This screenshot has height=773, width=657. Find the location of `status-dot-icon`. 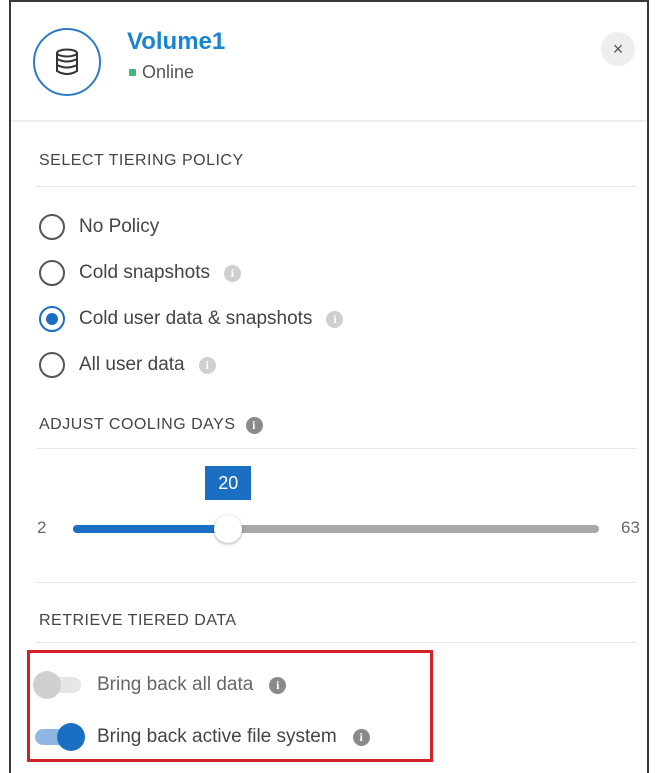

status-dot-icon is located at coordinates (132, 72).